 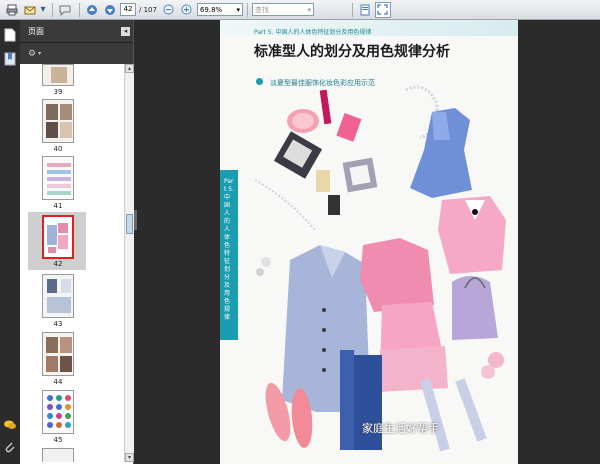 What do you see at coordinates (58, 440) in the screenshot?
I see `thumbnail-label: 45` at bounding box center [58, 440].